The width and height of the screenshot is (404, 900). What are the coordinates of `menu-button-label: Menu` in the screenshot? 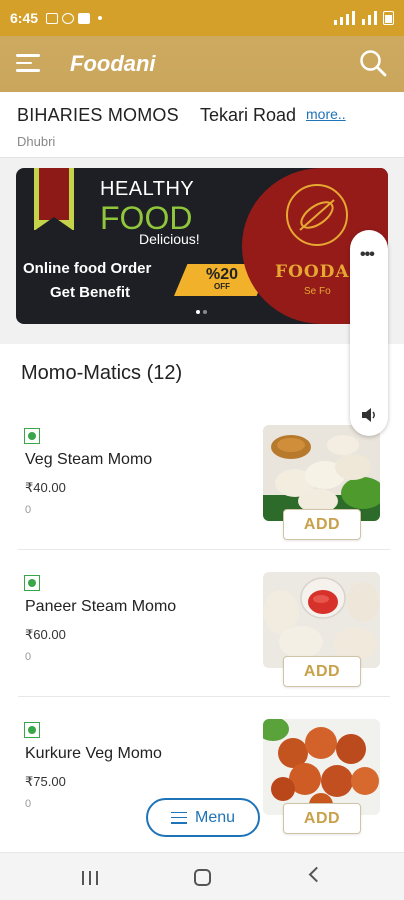 It's located at (215, 817).